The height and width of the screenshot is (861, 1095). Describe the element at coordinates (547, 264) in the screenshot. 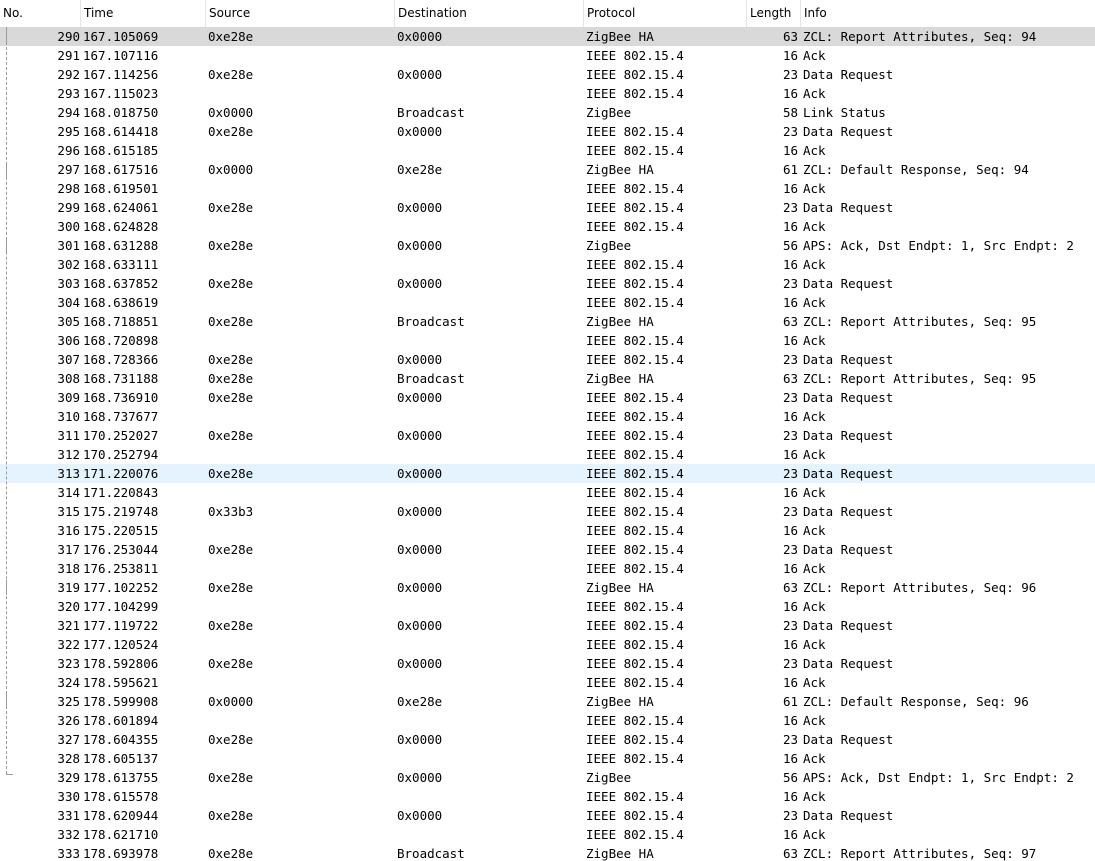

I see `table-row: 302 168.633111 IEEE 802.15.4 16 Ack` at that location.